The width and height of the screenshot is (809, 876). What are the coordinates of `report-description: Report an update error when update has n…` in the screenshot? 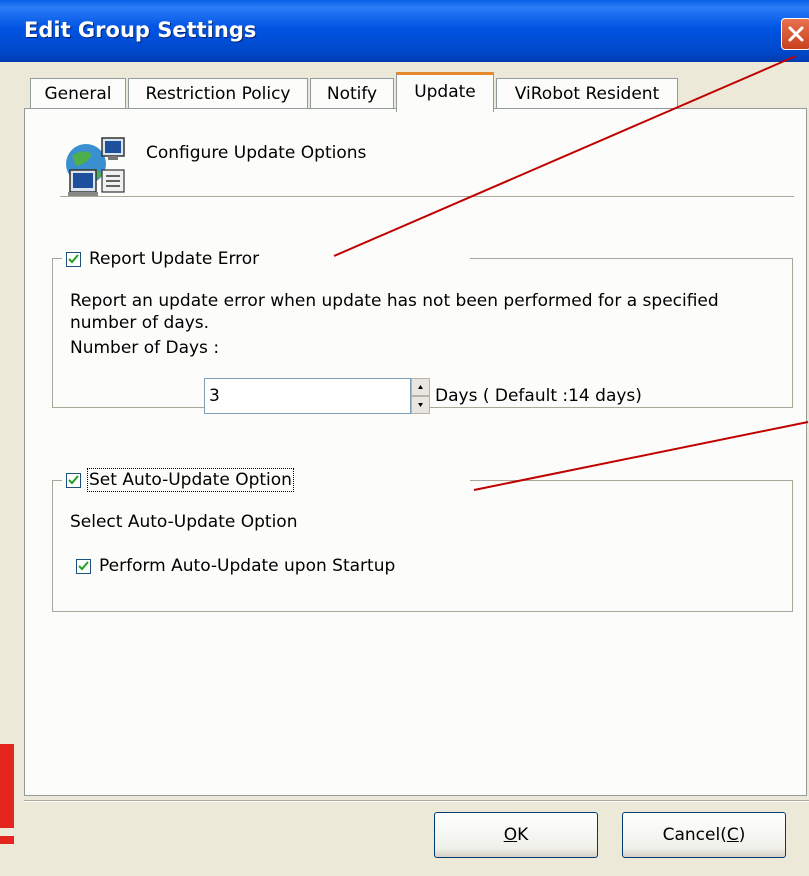 It's located at (394, 312).